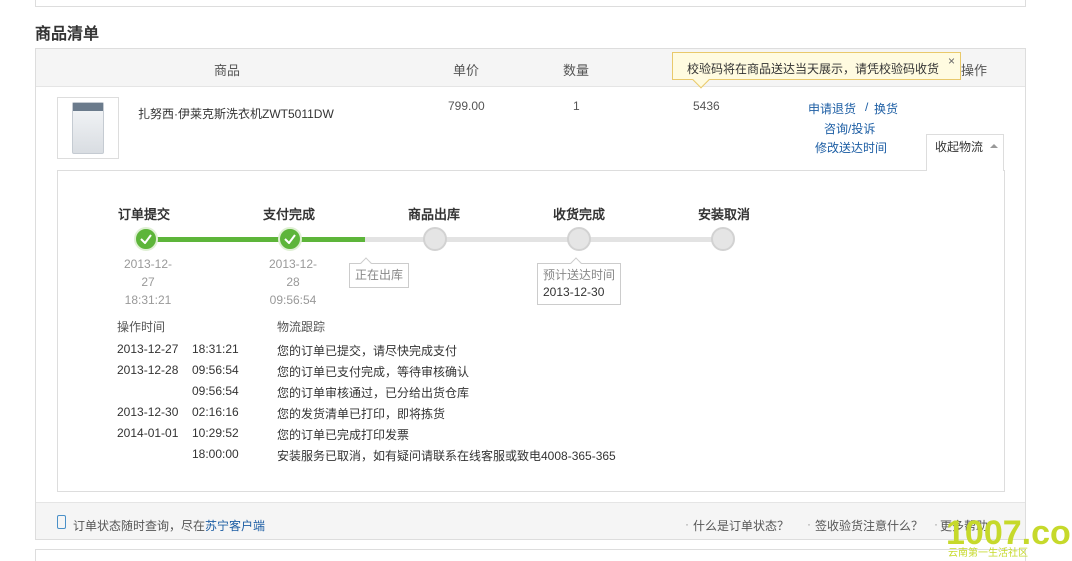 Image resolution: width=1072 pixels, height=561 pixels. I want to click on step-time-paid: 2013-12-28 09:56:54, so click(293, 282).